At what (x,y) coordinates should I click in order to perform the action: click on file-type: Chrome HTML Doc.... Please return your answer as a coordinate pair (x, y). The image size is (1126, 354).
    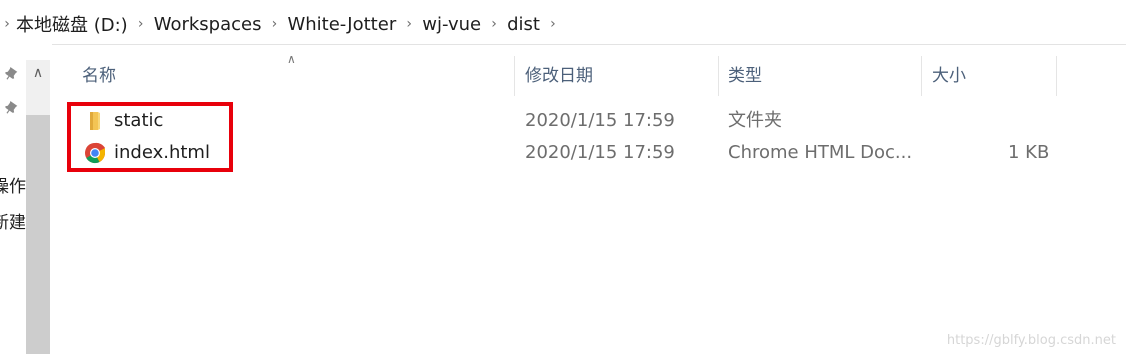
    Looking at the image, I should click on (820, 152).